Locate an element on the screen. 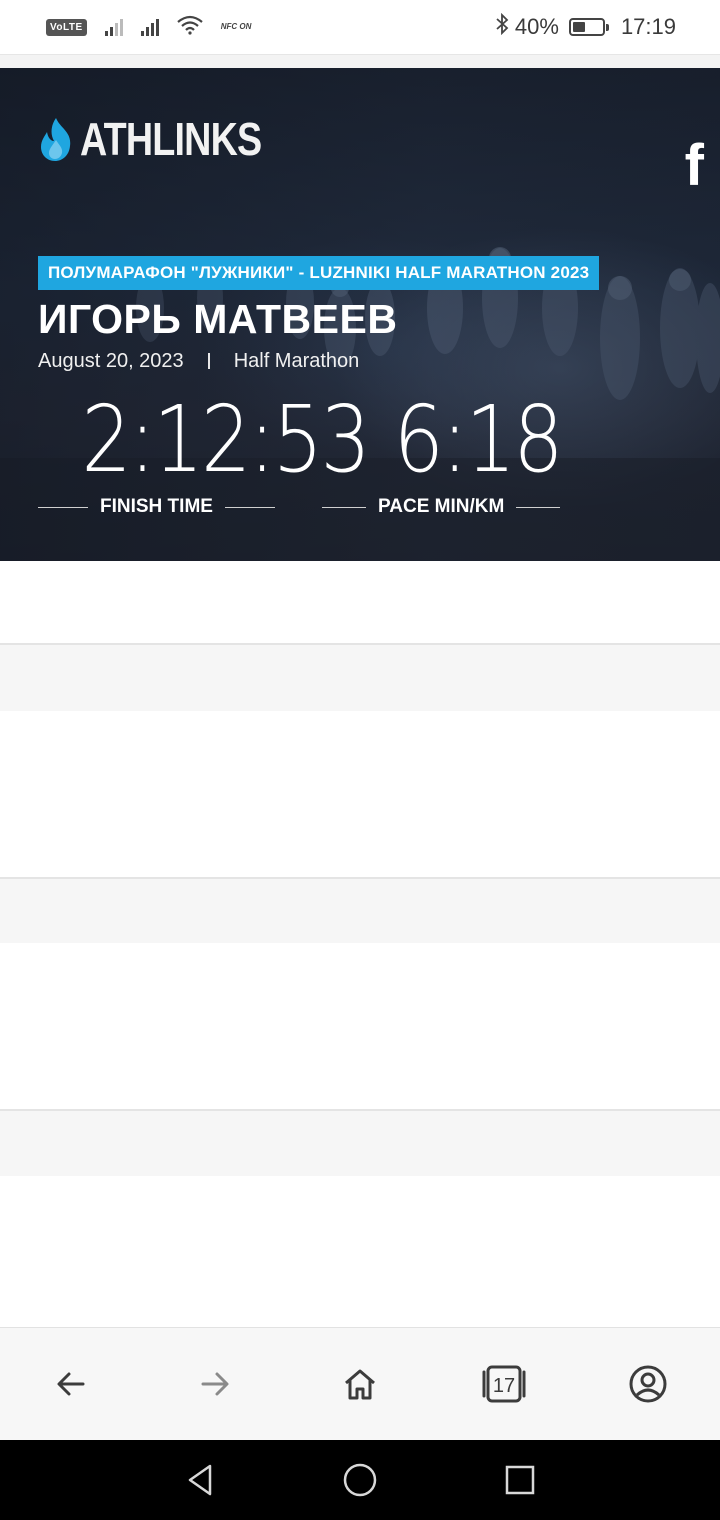 The image size is (720, 1520). forward-button is located at coordinates (215, 1384).